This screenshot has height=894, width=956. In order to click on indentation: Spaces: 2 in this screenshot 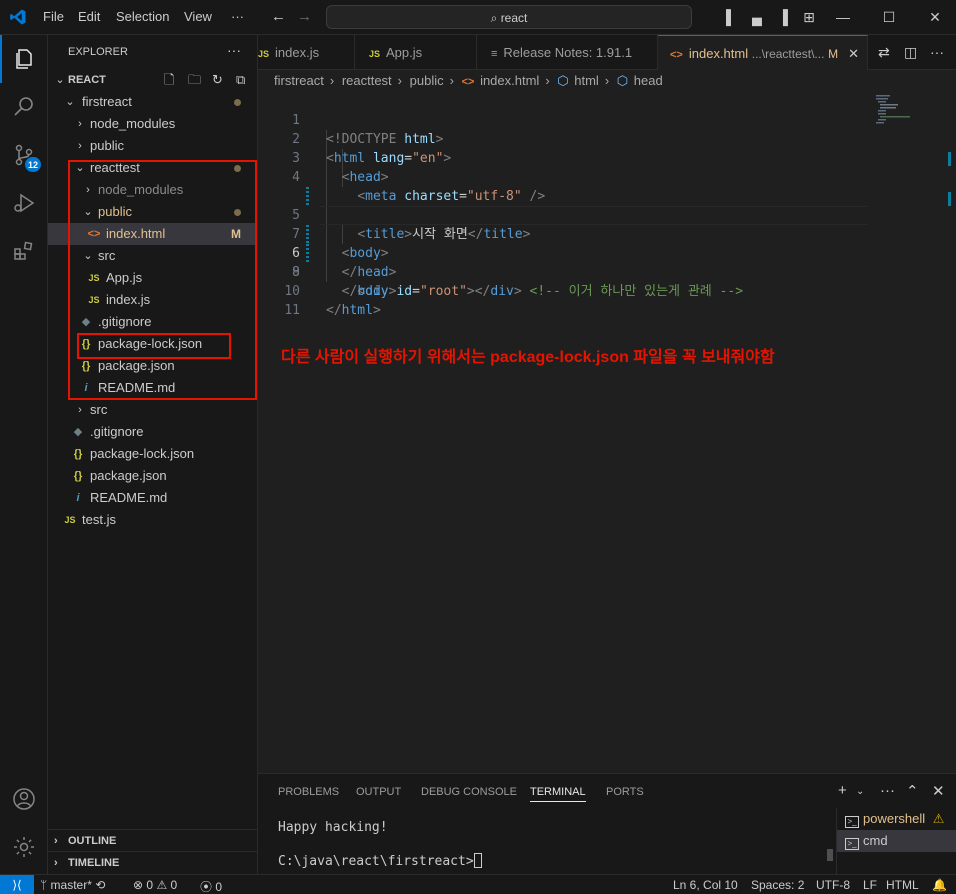, I will do `click(777, 885)`.